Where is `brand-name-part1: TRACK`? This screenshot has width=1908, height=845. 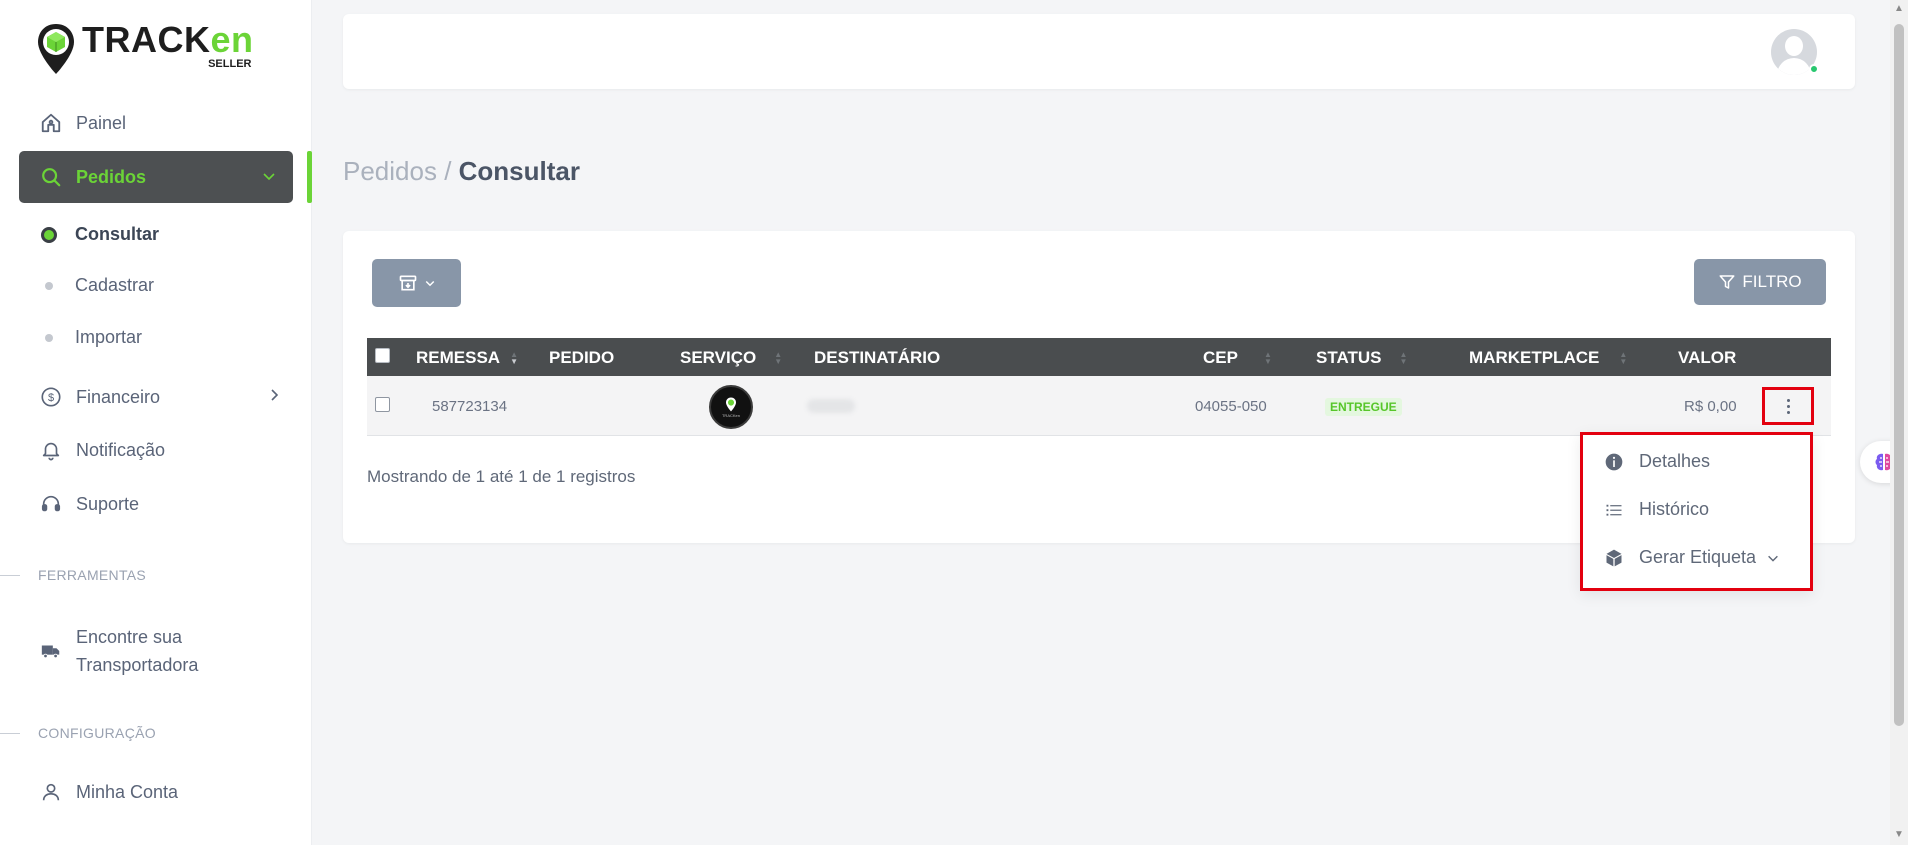 brand-name-part1: TRACK is located at coordinates (146, 39).